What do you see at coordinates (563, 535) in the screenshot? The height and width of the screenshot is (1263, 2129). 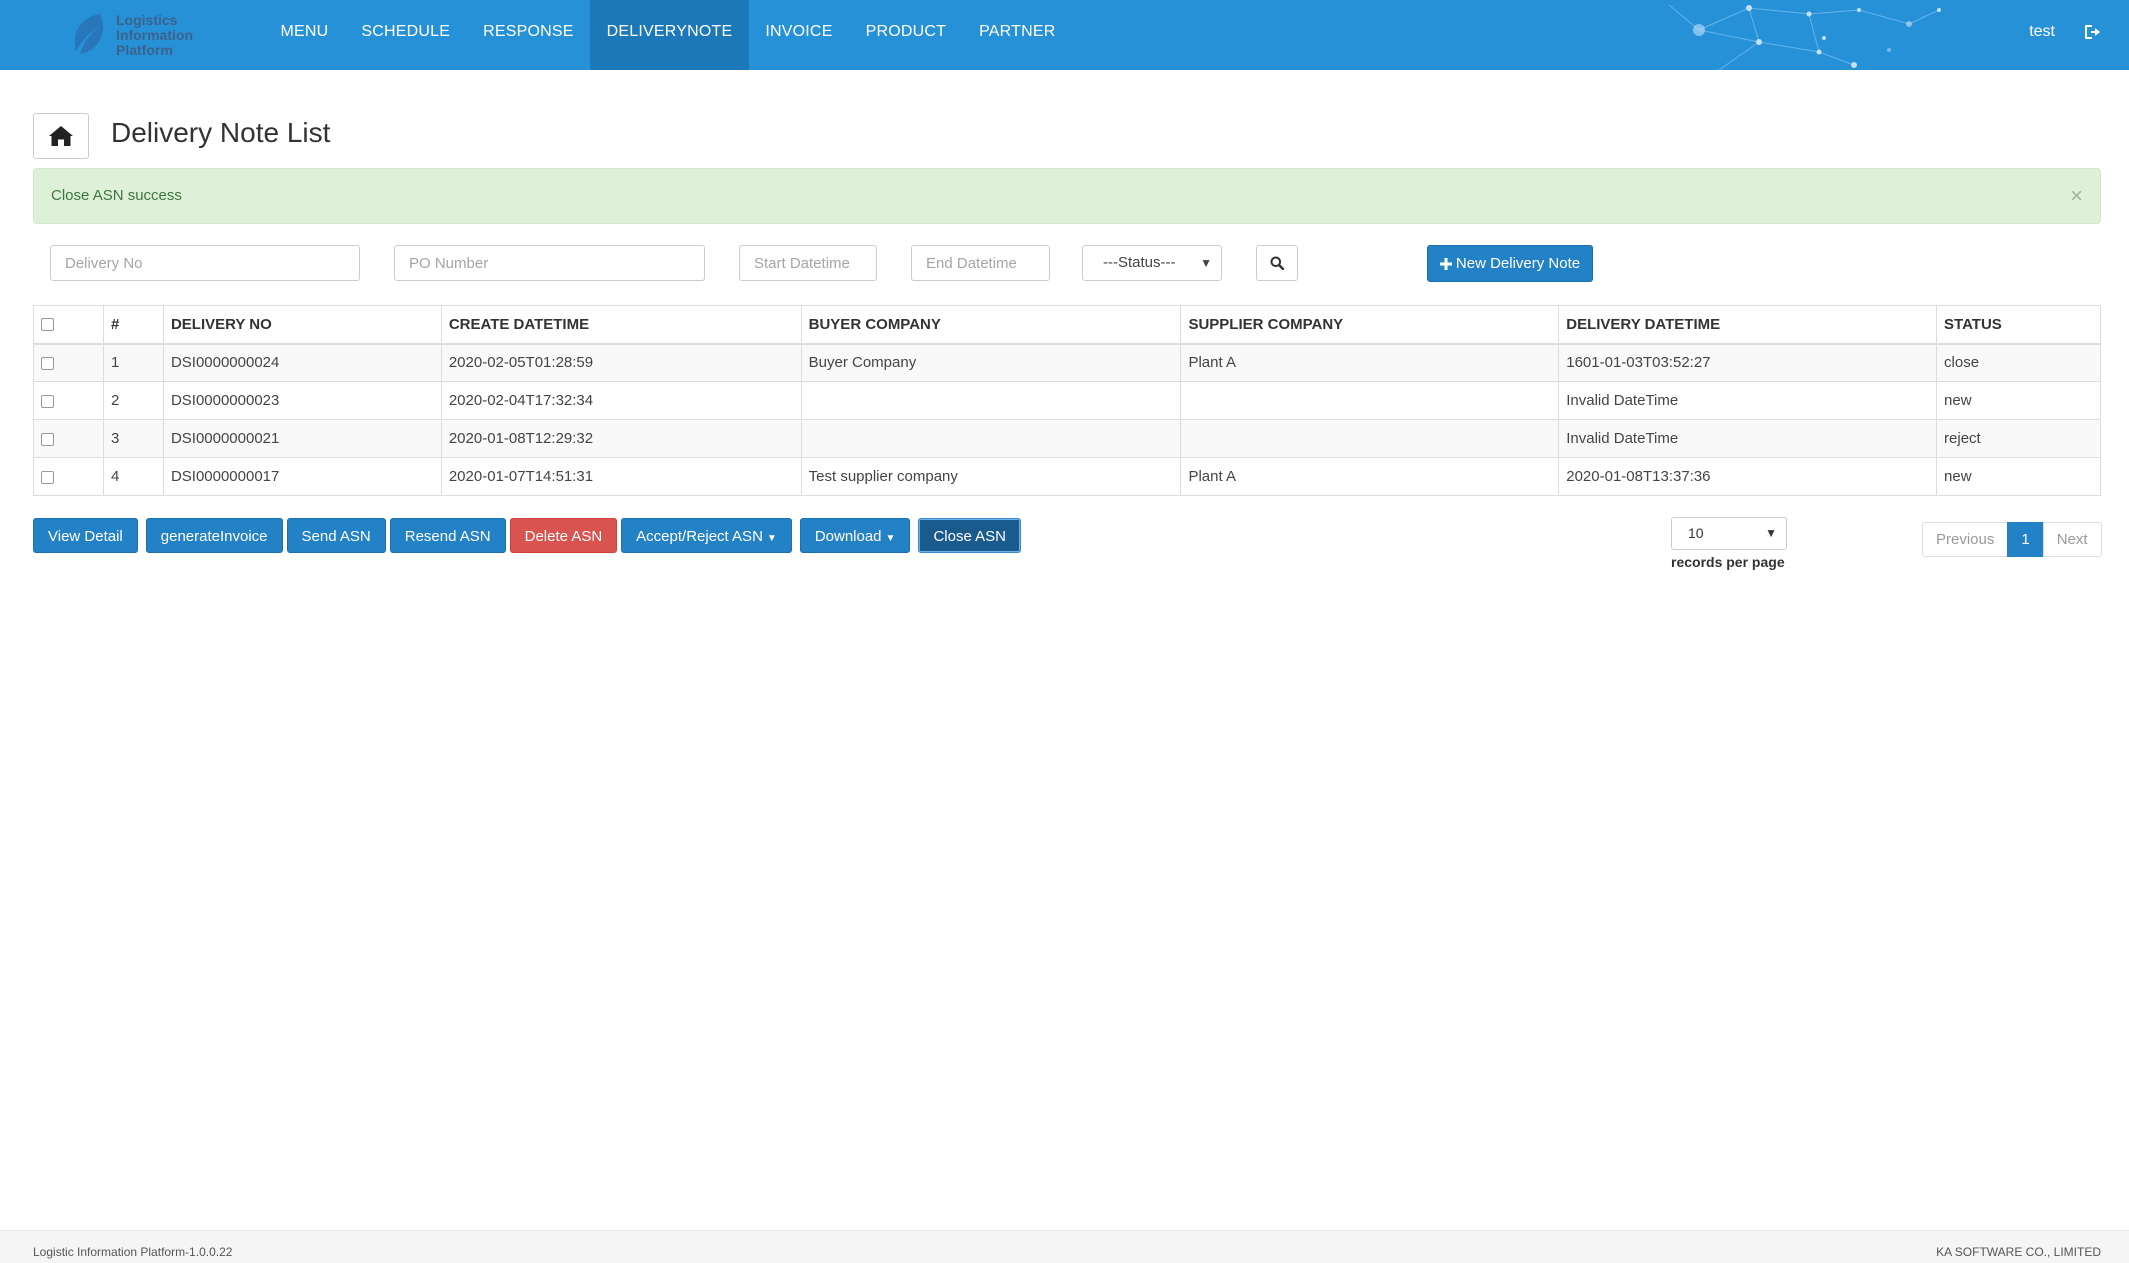 I see `delete-asn-button: Delete ASN` at bounding box center [563, 535].